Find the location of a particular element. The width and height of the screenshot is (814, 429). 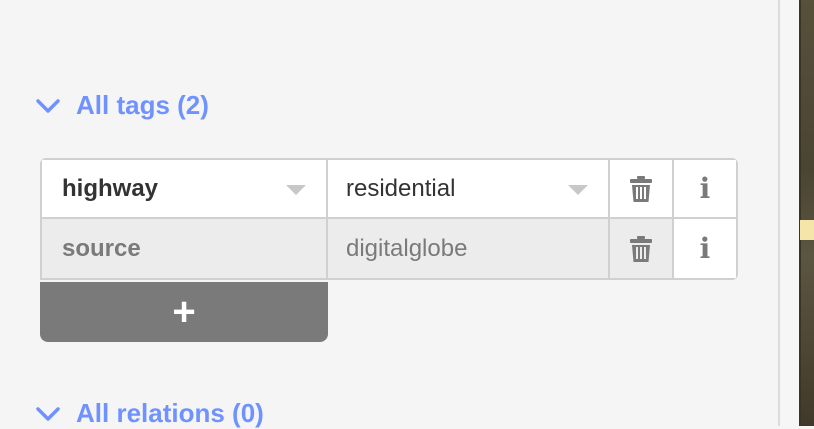

tag-key-text: source is located at coordinates (101, 248).